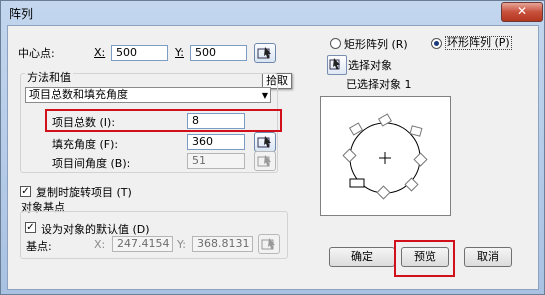 The image size is (545, 295). What do you see at coordinates (218, 53) in the screenshot?
I see `center-y-input: 500` at bounding box center [218, 53].